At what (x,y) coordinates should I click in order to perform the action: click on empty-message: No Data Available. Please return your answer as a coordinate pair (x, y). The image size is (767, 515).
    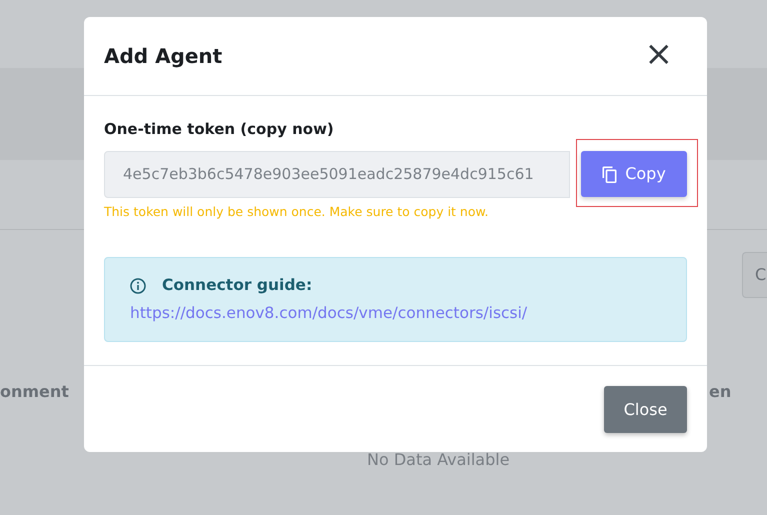
    Looking at the image, I should click on (438, 460).